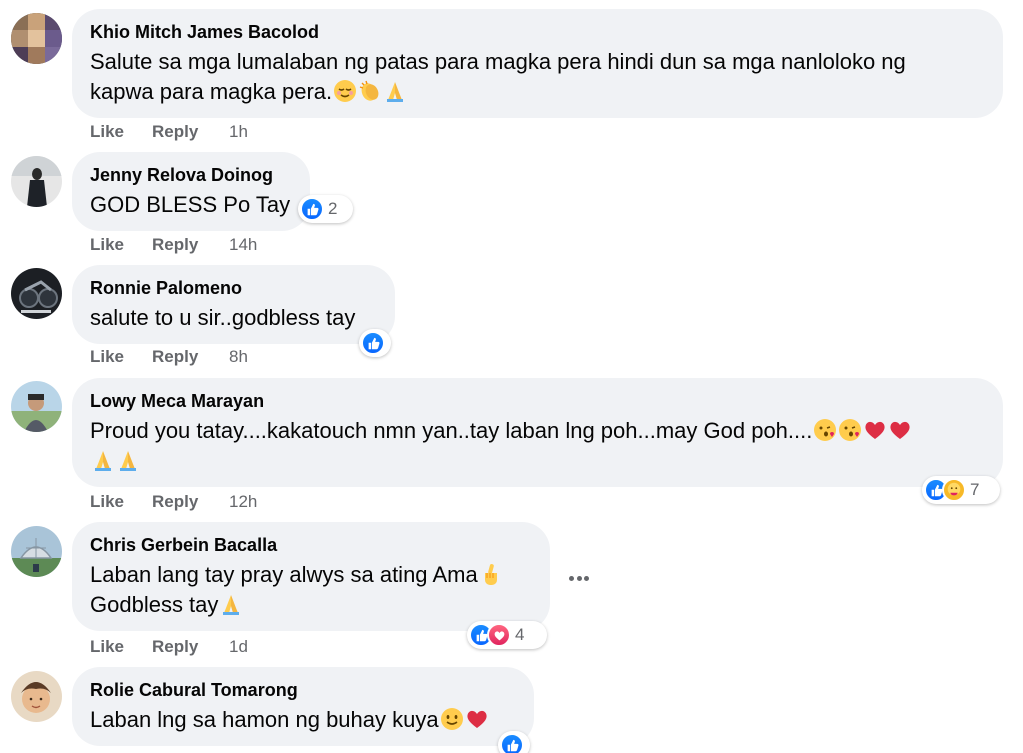  Describe the element at coordinates (310, 545) in the screenshot. I see `comment-author: Chris Gerbein Bacalla` at that location.